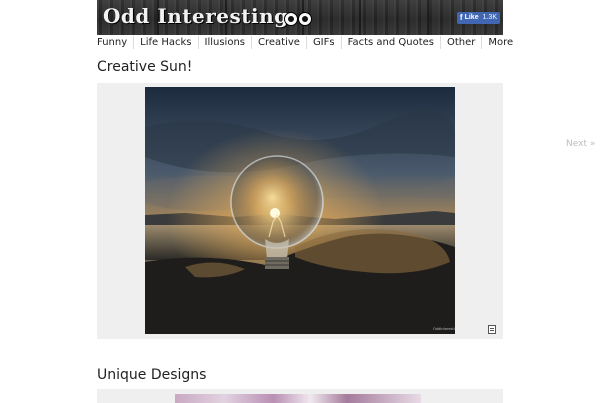  Describe the element at coordinates (224, 42) in the screenshot. I see `nav-item-illusions: Illusions` at that location.